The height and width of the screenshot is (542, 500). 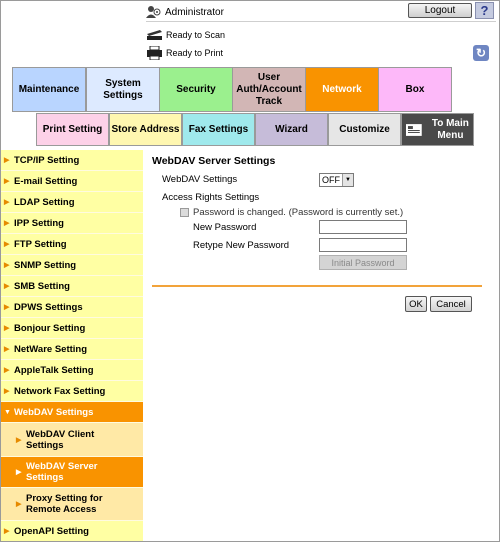 What do you see at coordinates (40, 244) in the screenshot?
I see `sidebar-item-label: FTP Setting` at bounding box center [40, 244].